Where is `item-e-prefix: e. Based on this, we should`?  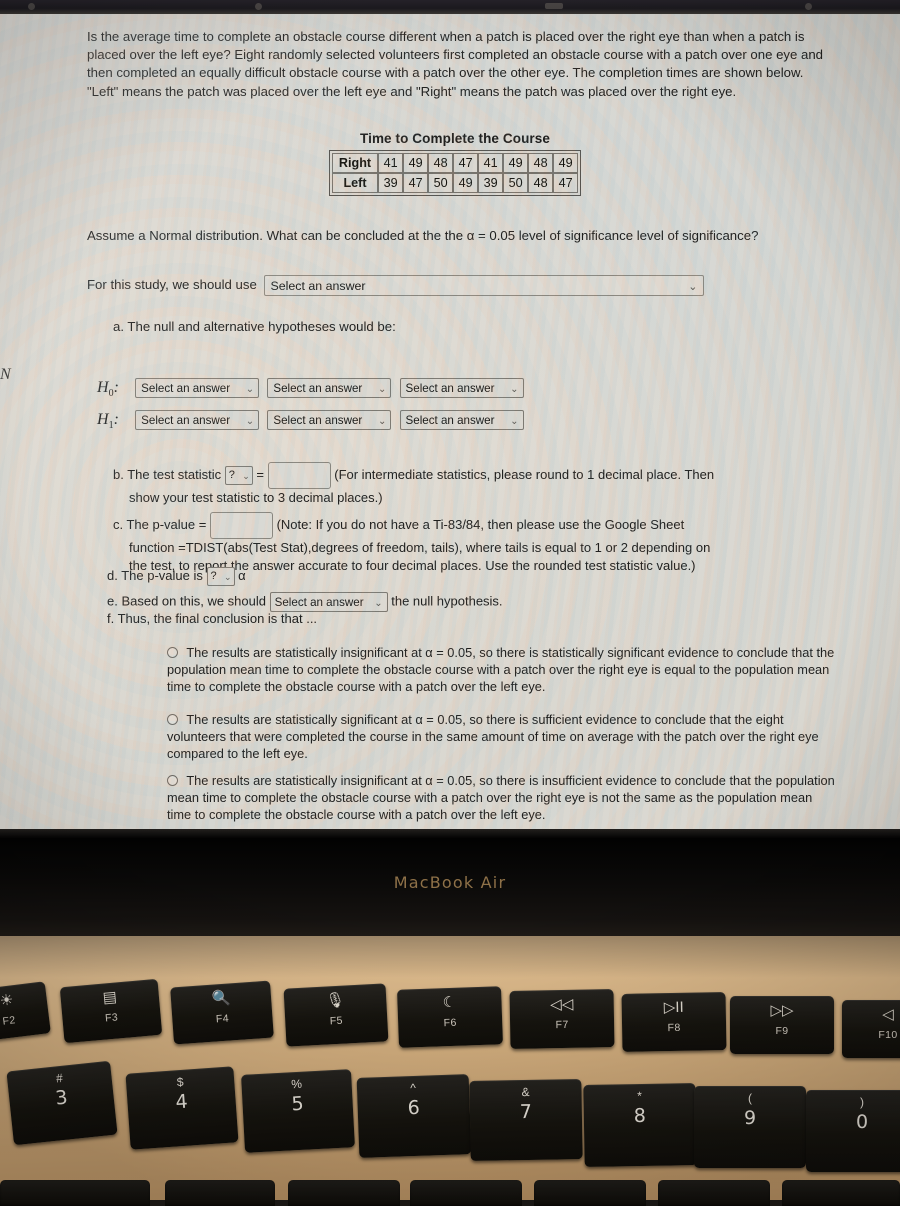
item-e-prefix: e. Based on this, we should is located at coordinates (186, 601).